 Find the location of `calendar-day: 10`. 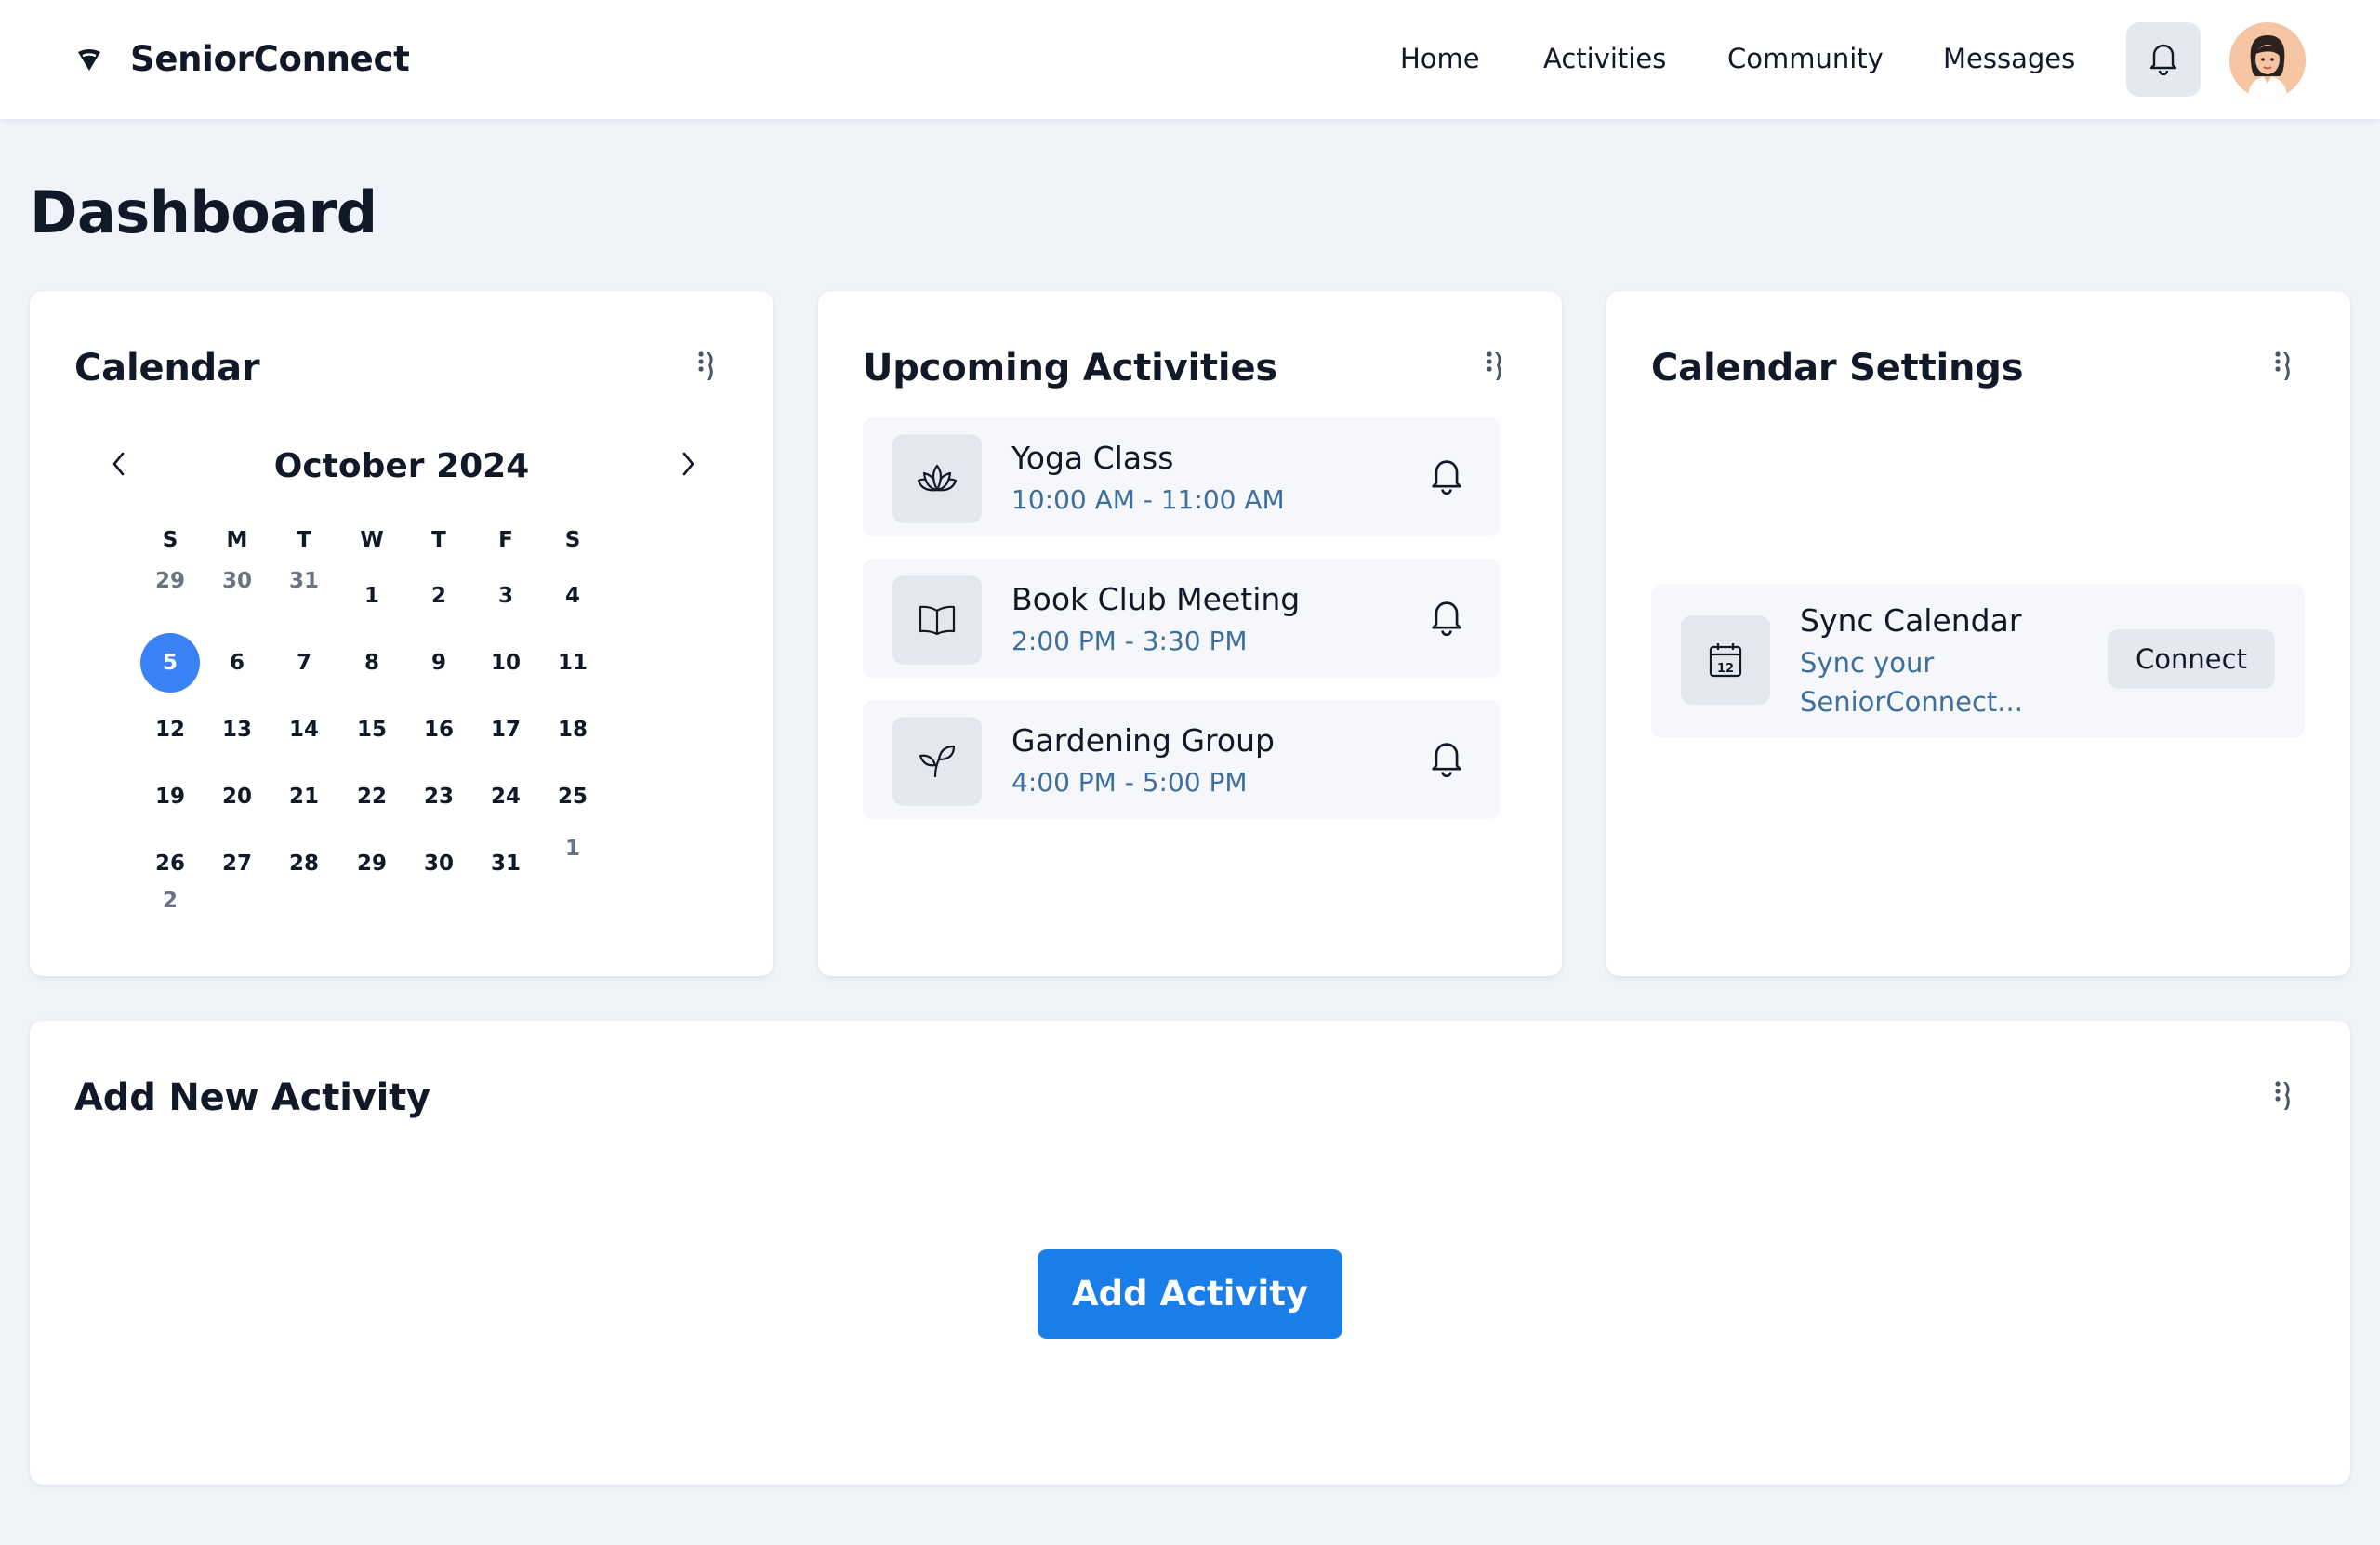

calendar-day: 10 is located at coordinates (506, 663).